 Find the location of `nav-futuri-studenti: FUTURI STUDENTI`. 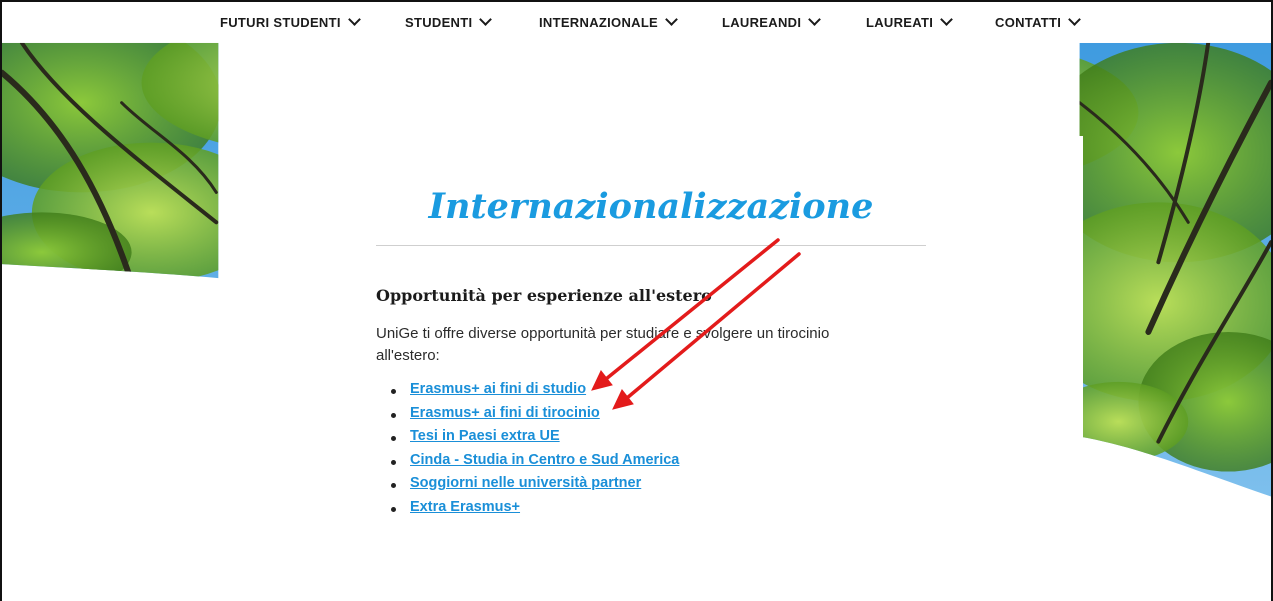

nav-futuri-studenti: FUTURI STUDENTI is located at coordinates (290, 22).